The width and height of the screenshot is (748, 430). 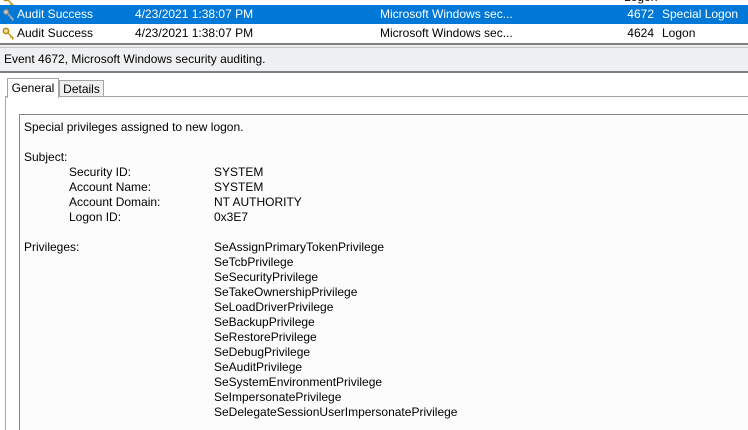 What do you see at coordinates (374, 86) in the screenshot?
I see `tab-strip: General Details` at bounding box center [374, 86].